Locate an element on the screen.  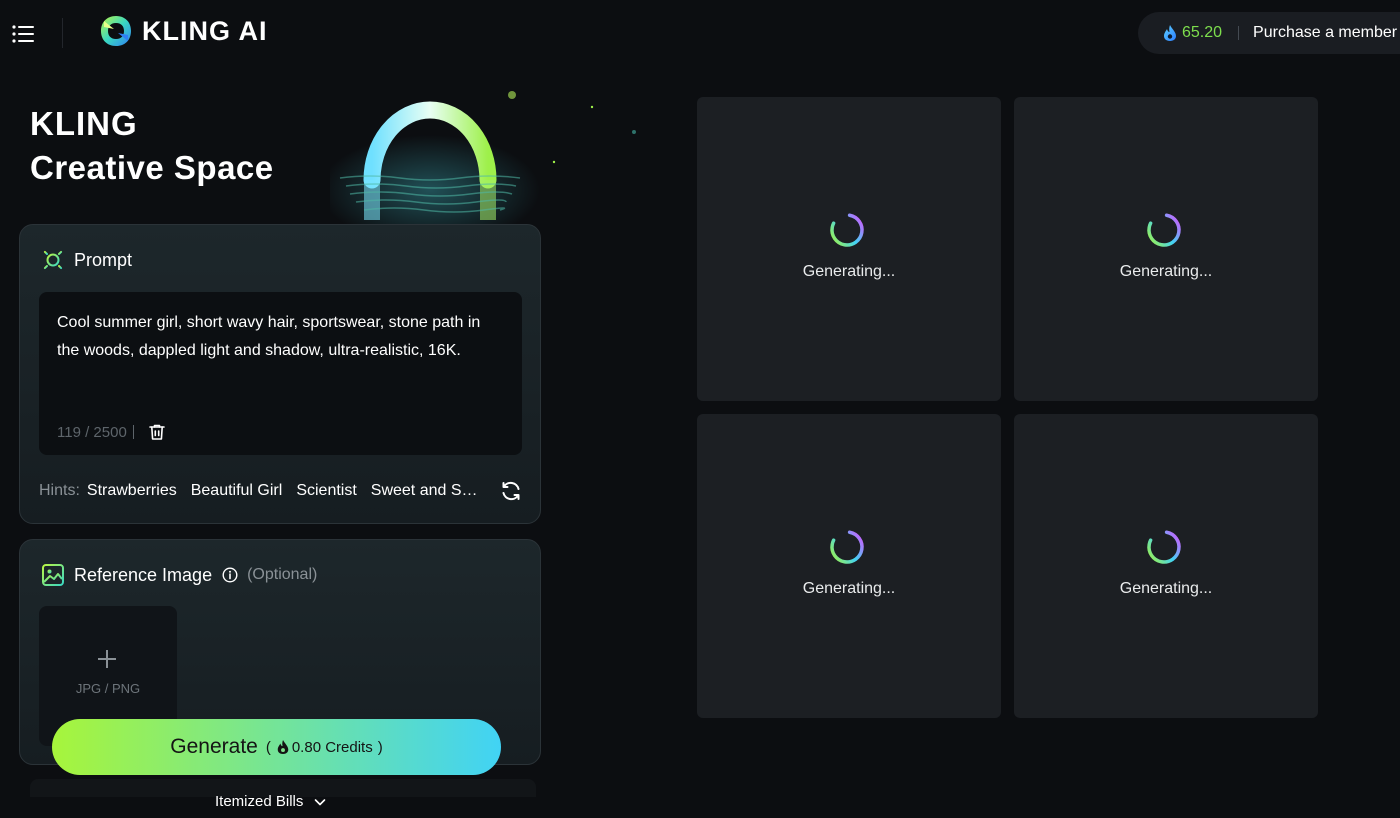
refresh-hints-button is located at coordinates (511, 491).